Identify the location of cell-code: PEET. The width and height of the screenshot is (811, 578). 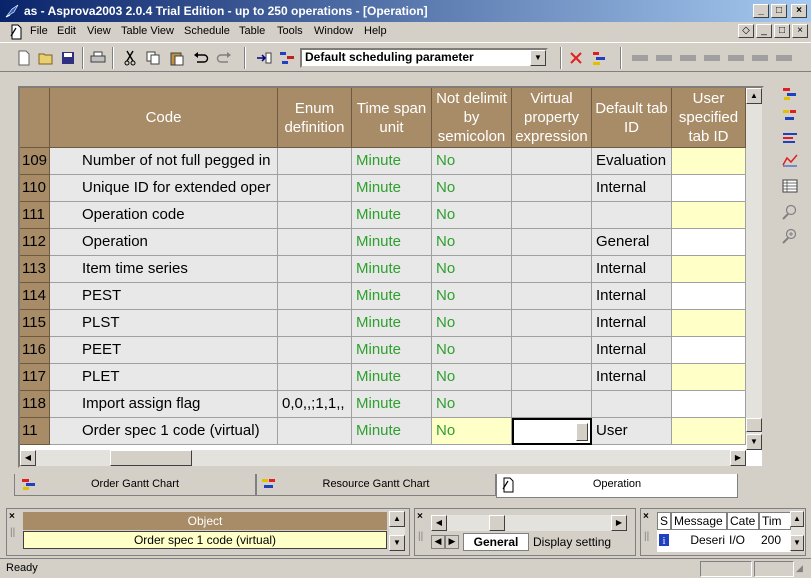
(164, 350).